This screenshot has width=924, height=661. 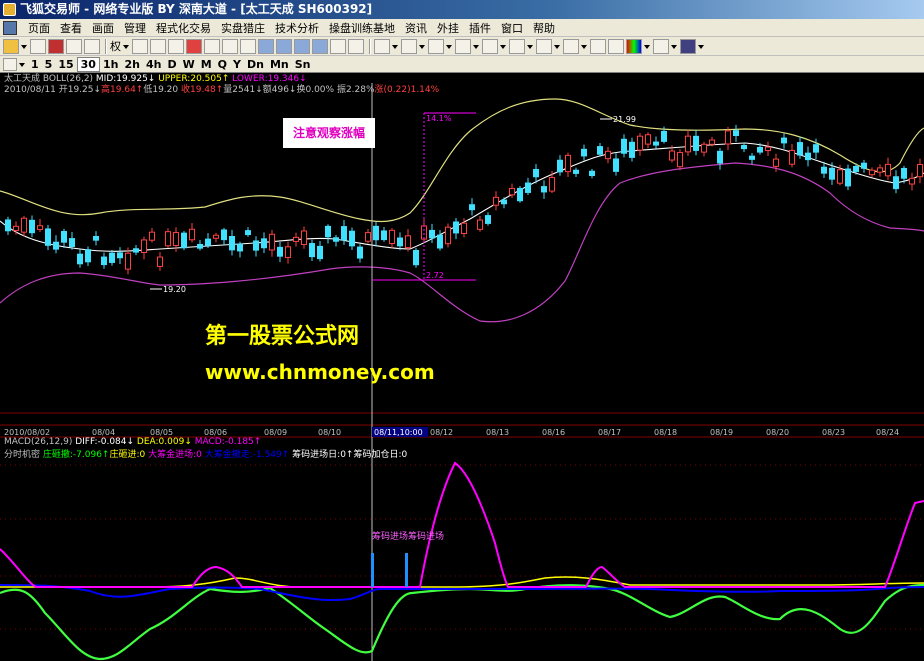 I want to click on lock-icon, so click(x=616, y=46).